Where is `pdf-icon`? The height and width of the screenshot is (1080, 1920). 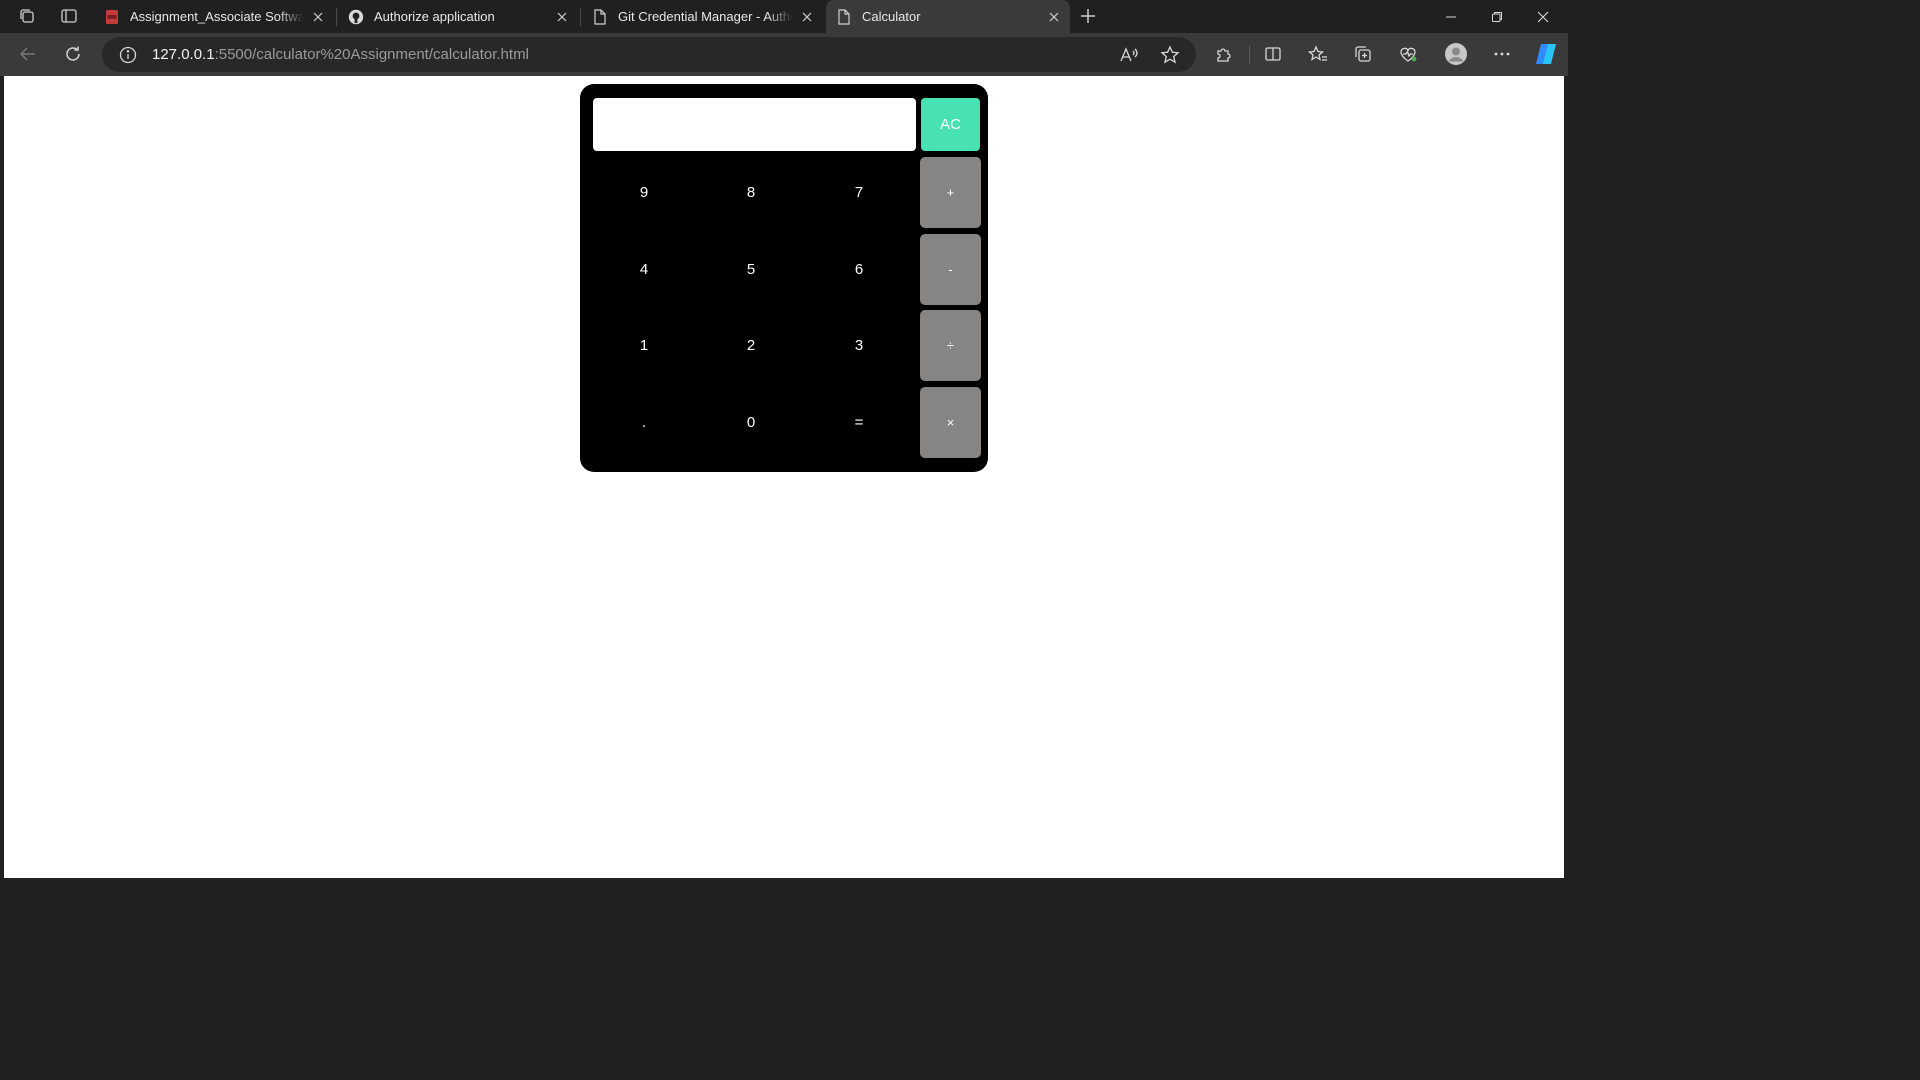
pdf-icon is located at coordinates (112, 17).